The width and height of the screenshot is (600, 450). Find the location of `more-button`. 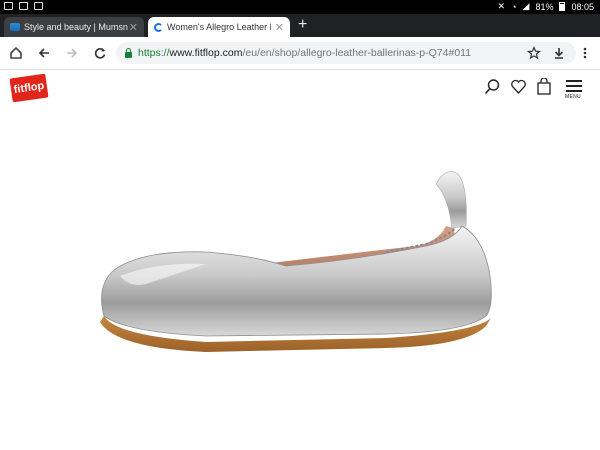

more-button is located at coordinates (585, 53).